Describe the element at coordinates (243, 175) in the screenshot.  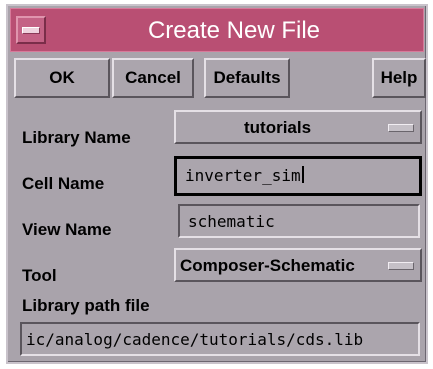
I see `cell-name-value: inverter_sim` at that location.